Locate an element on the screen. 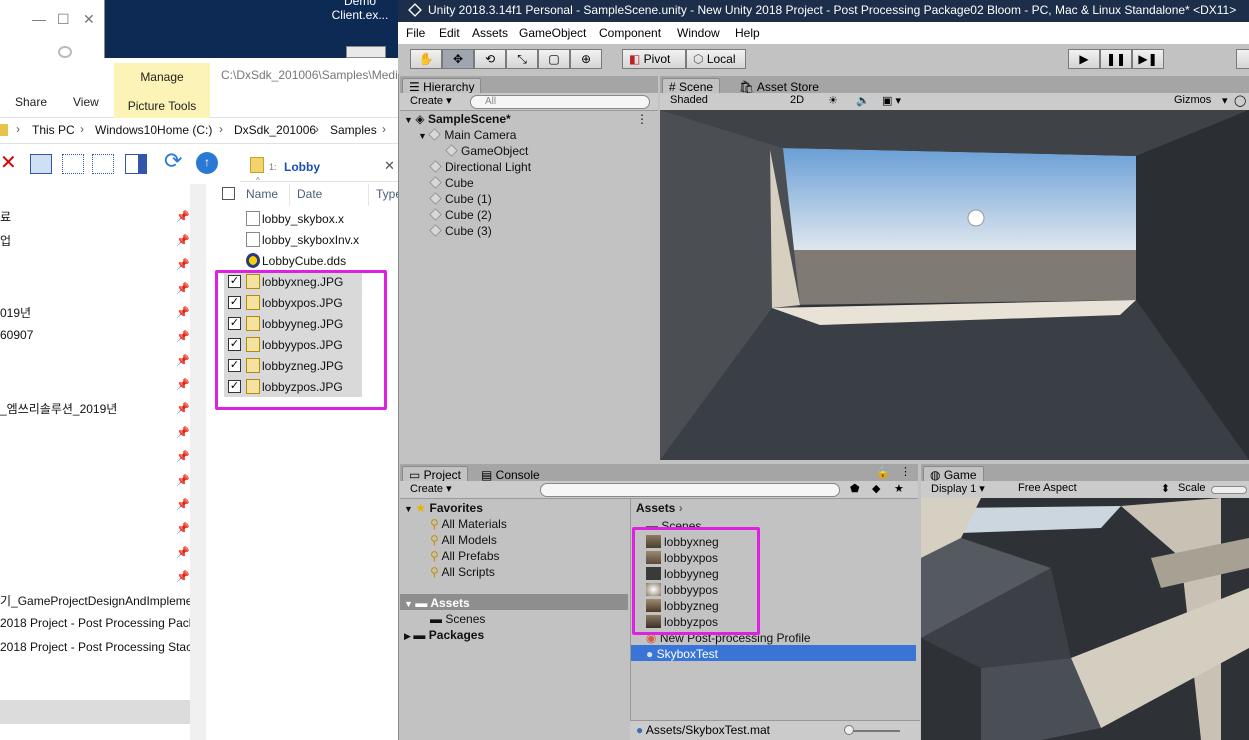 The height and width of the screenshot is (740, 1249). minimize-button: — is located at coordinates (39, 19).